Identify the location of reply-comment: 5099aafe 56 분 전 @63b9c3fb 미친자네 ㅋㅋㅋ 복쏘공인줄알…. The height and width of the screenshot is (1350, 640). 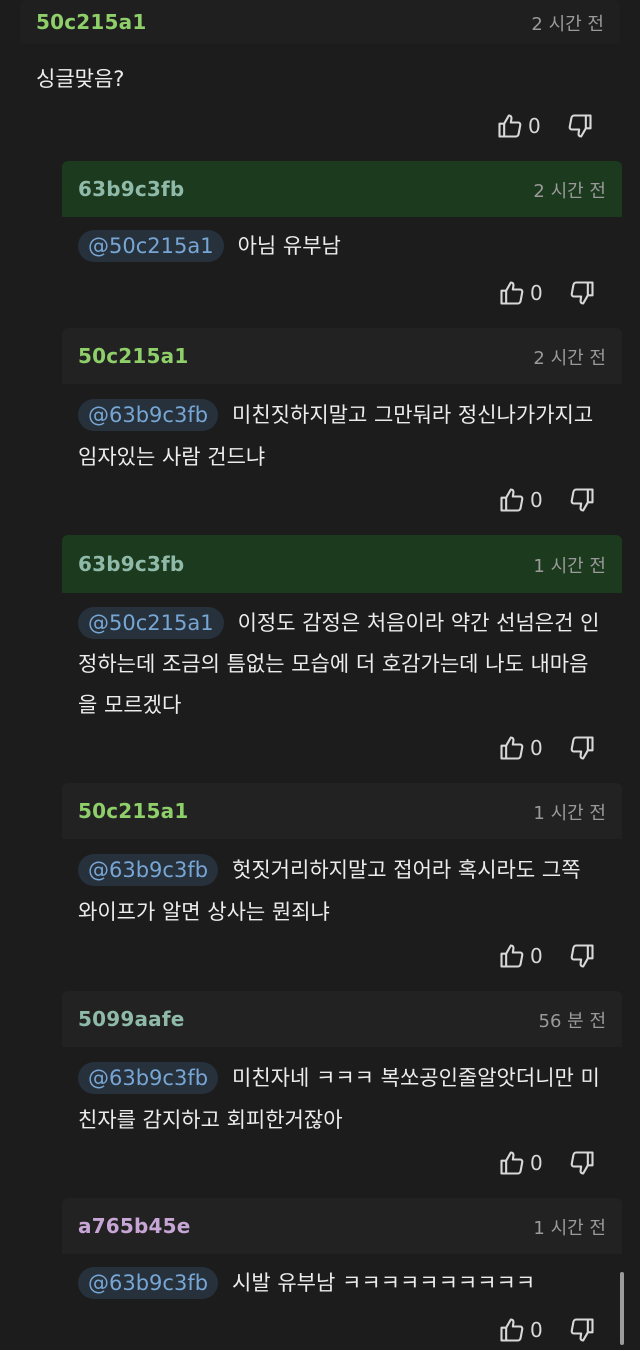
(342, 1091).